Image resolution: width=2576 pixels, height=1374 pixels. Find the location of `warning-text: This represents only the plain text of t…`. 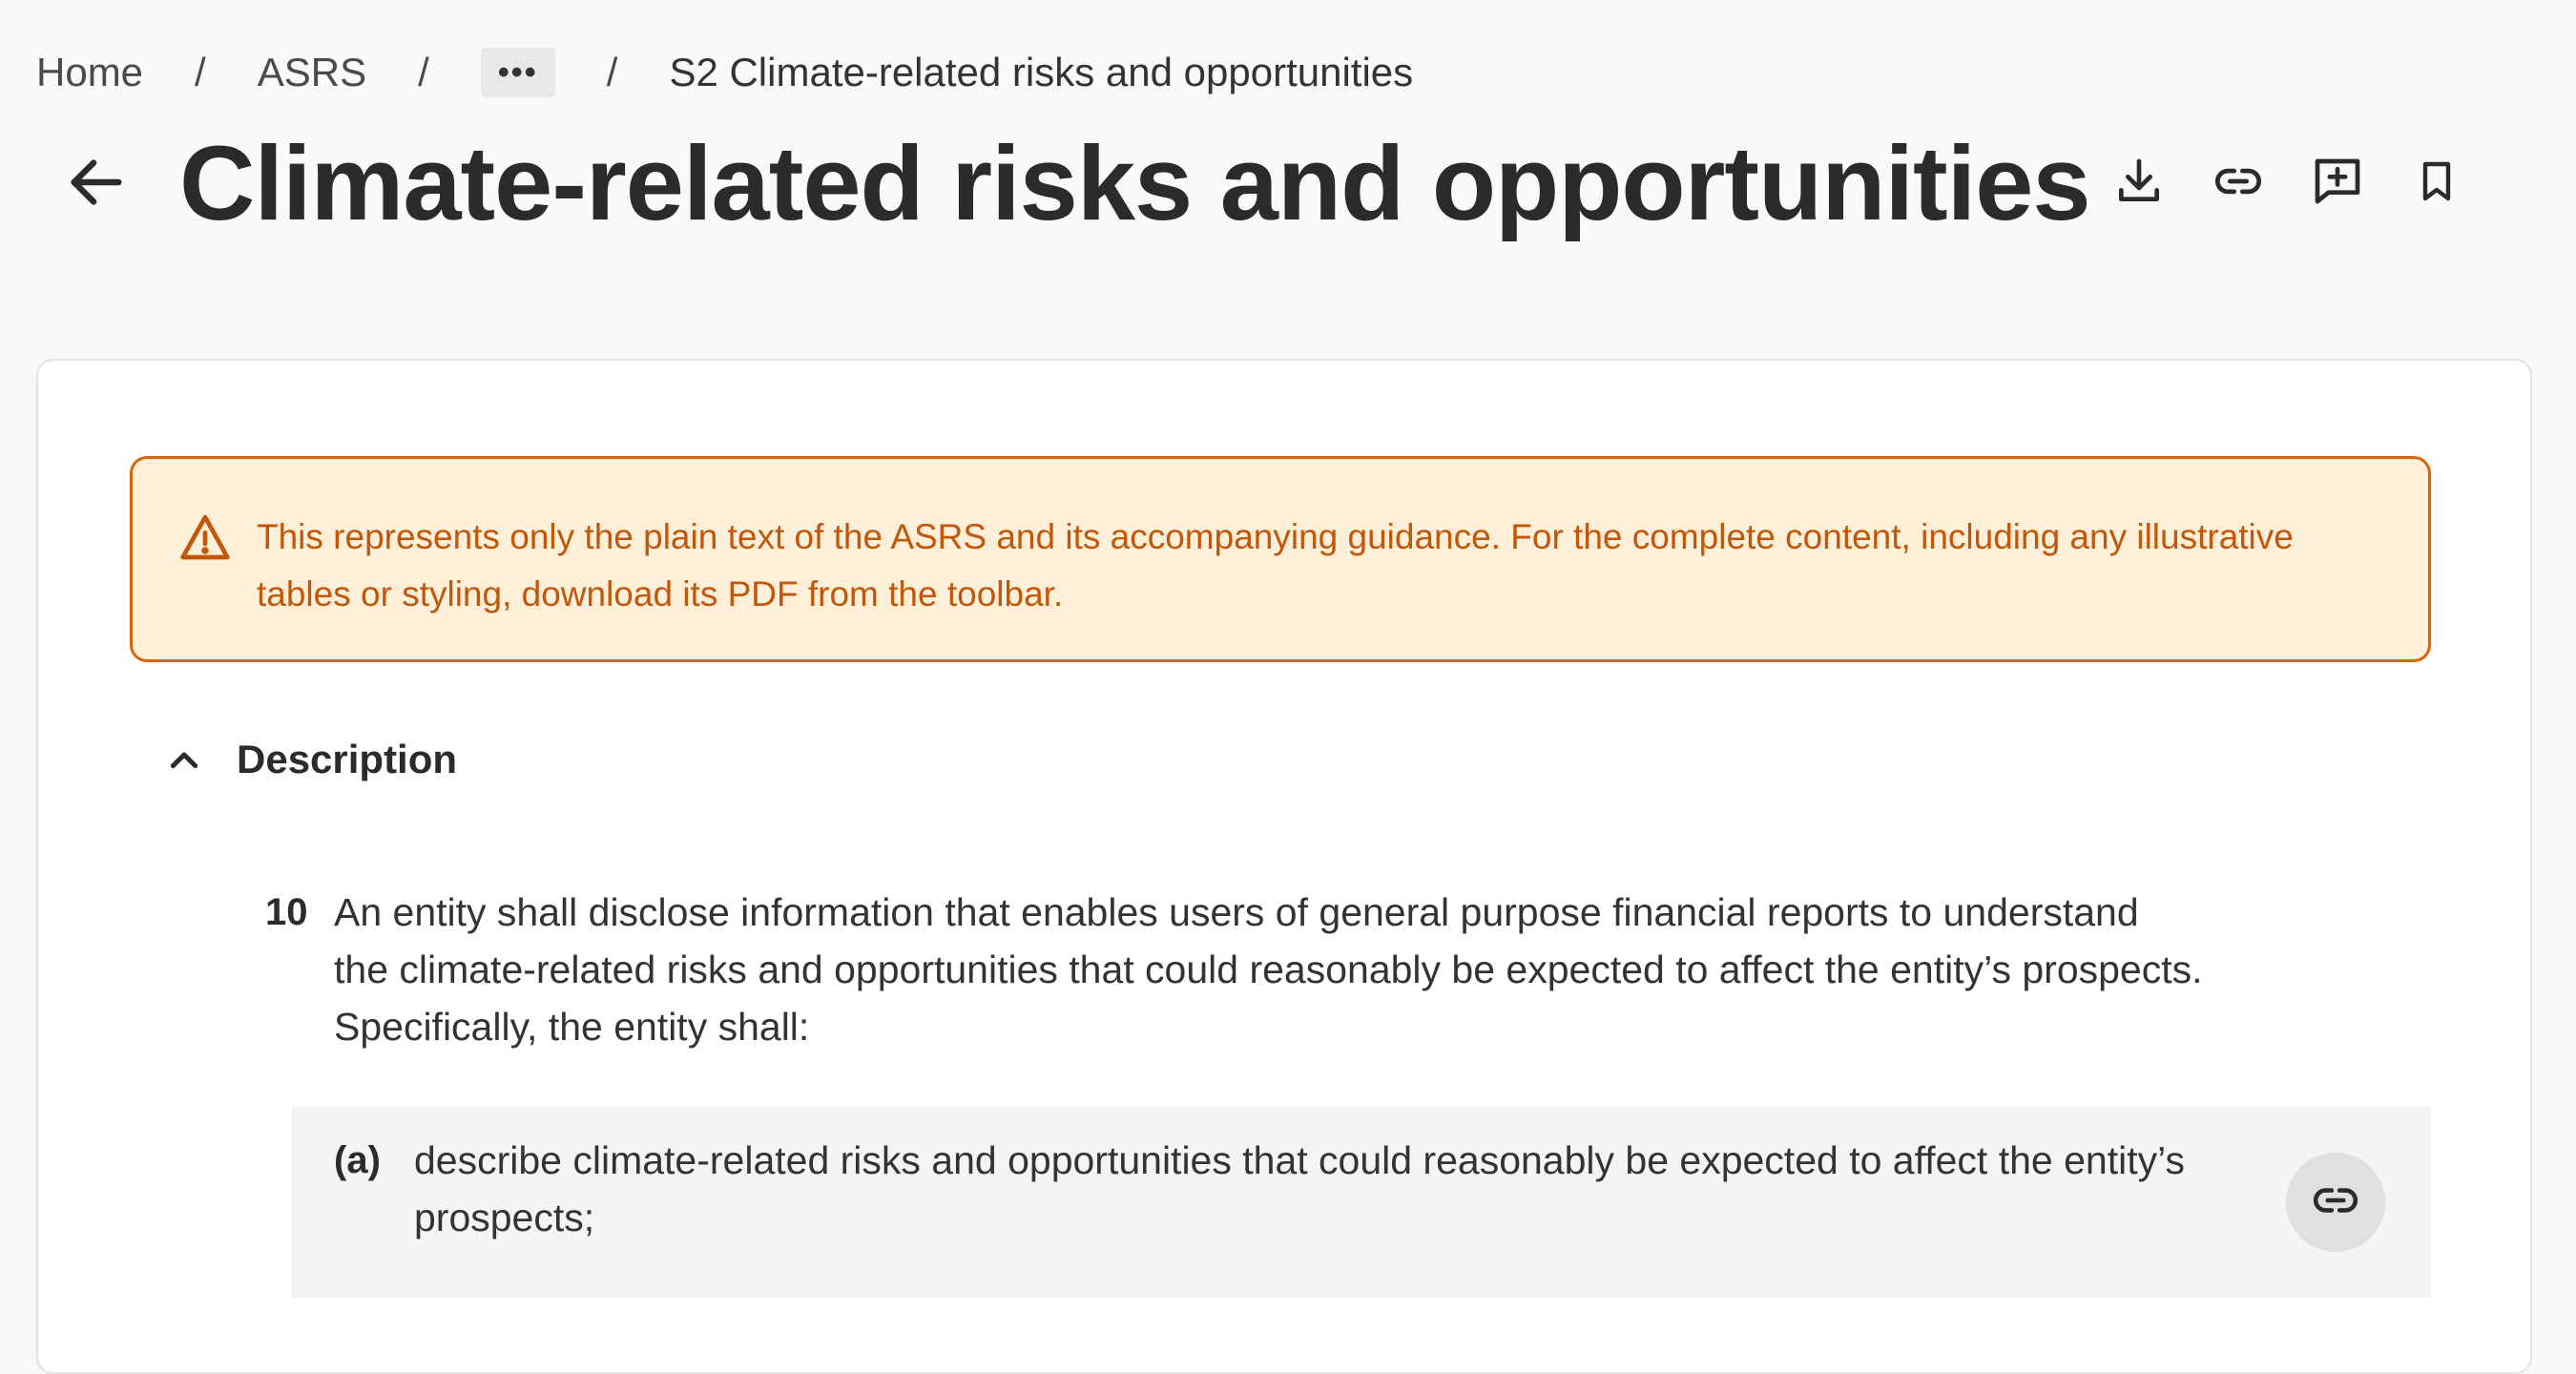

warning-text: This represents only the plain text of t… is located at coordinates (1275, 565).